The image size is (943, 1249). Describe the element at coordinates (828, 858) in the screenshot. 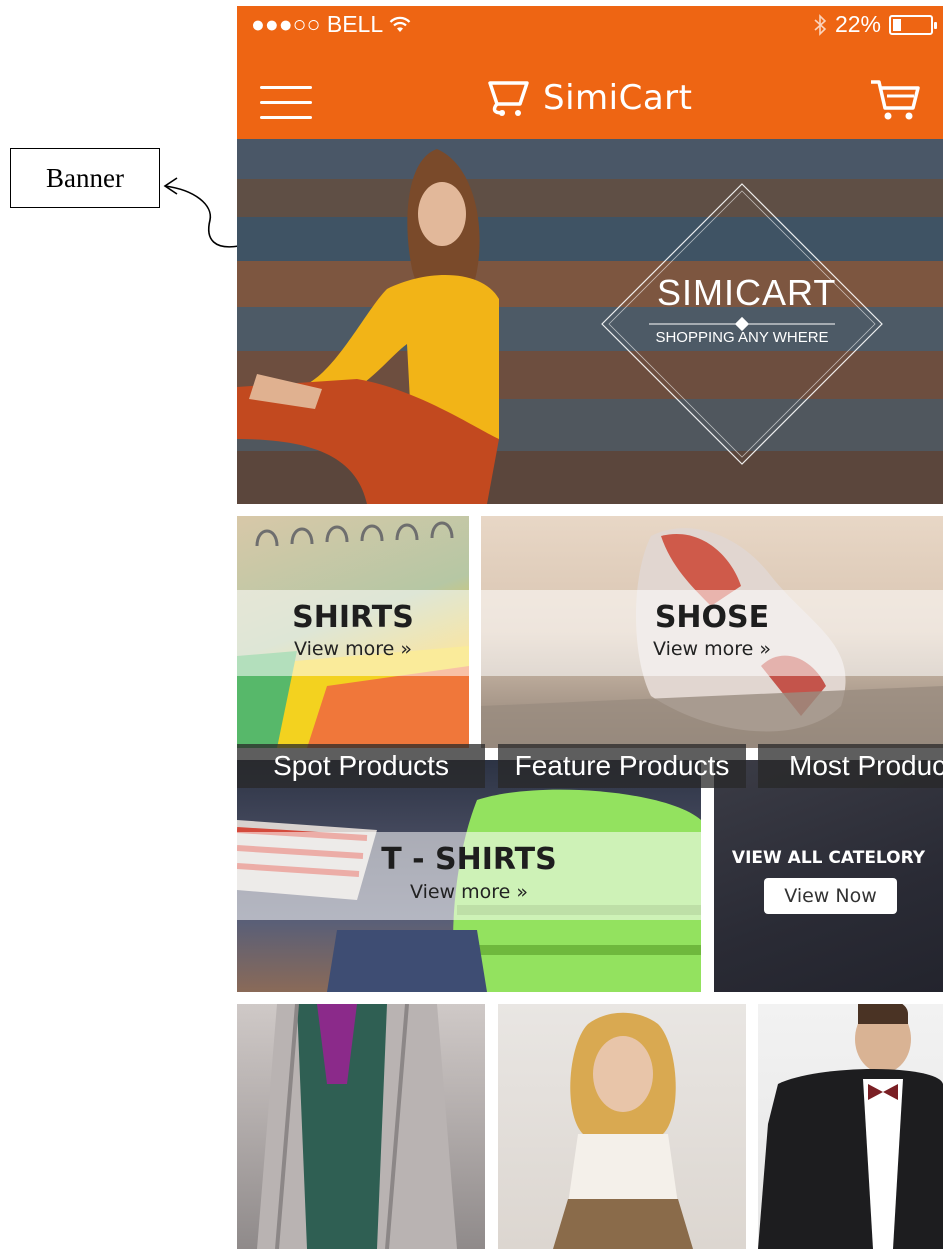

I see `view-all-title: VIEW ALL CATELORY` at that location.